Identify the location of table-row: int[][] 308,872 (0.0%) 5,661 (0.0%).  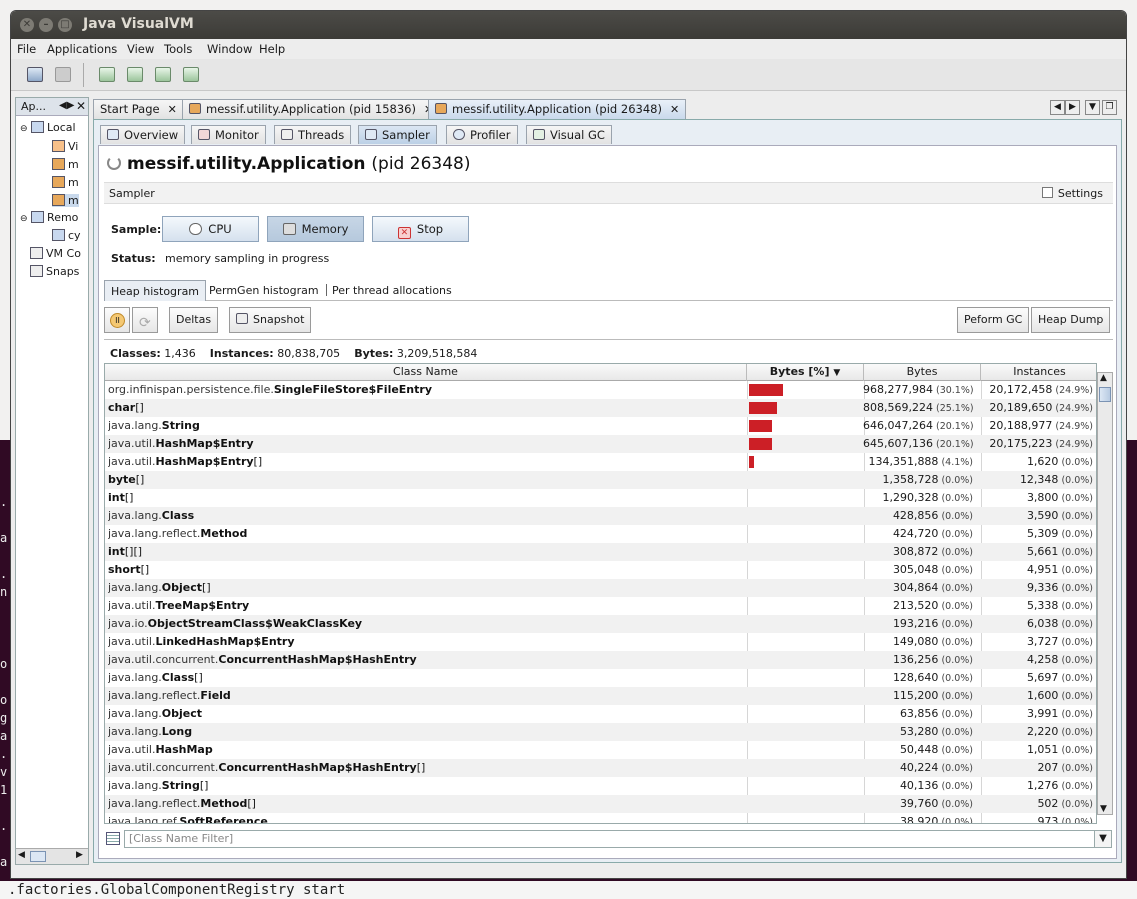
(600, 552).